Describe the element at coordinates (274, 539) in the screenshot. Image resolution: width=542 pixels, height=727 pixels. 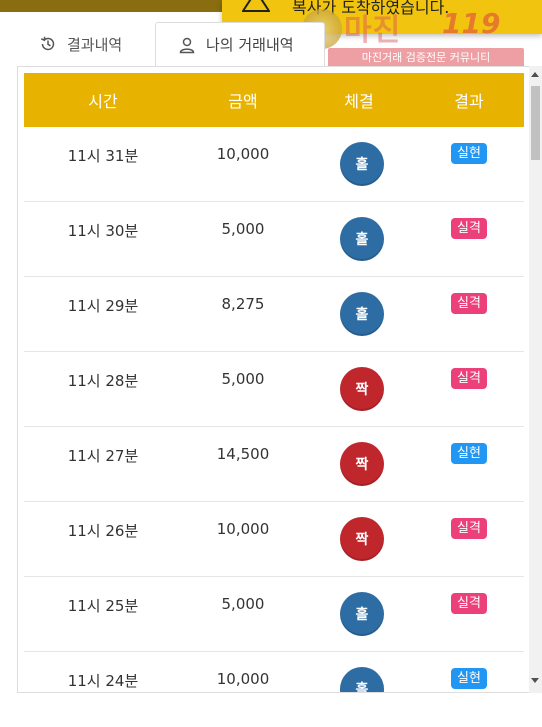
I see `table-row: 11시 26분 10,000 짝 실격` at that location.